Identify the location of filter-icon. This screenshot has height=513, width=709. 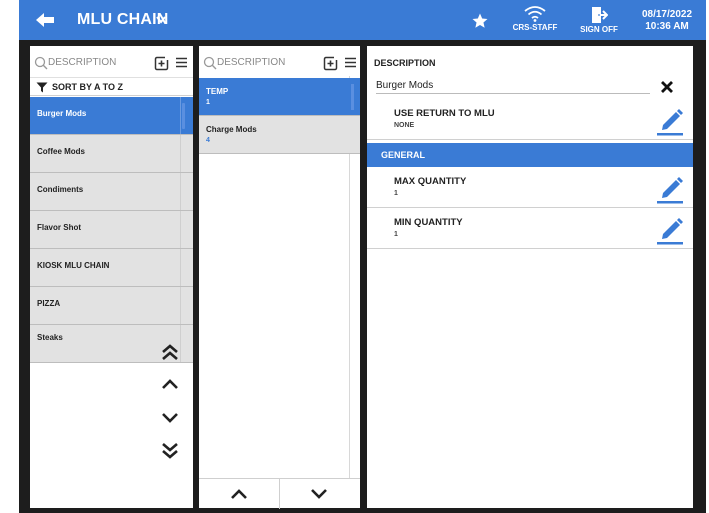
(42, 87).